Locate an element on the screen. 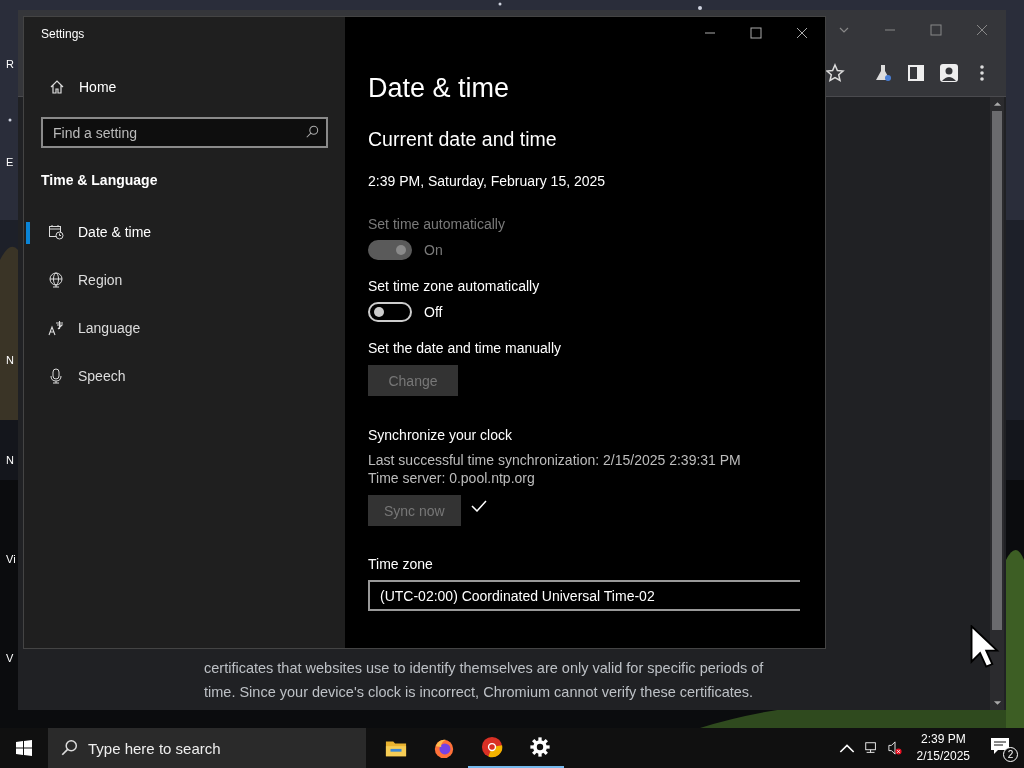  scroll-up-arrow-icon is located at coordinates (997, 104).